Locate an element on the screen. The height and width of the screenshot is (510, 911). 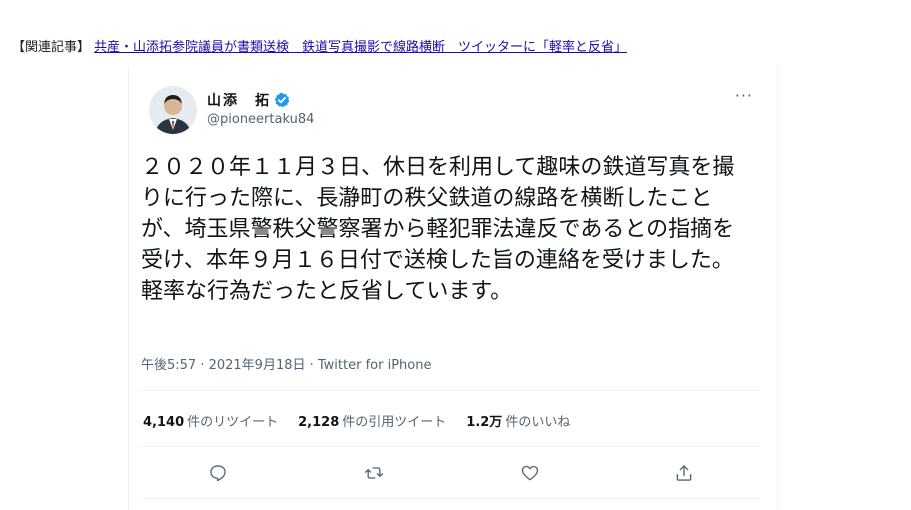
quotes-stat: 2,128 件の引用ツイート is located at coordinates (372, 420).